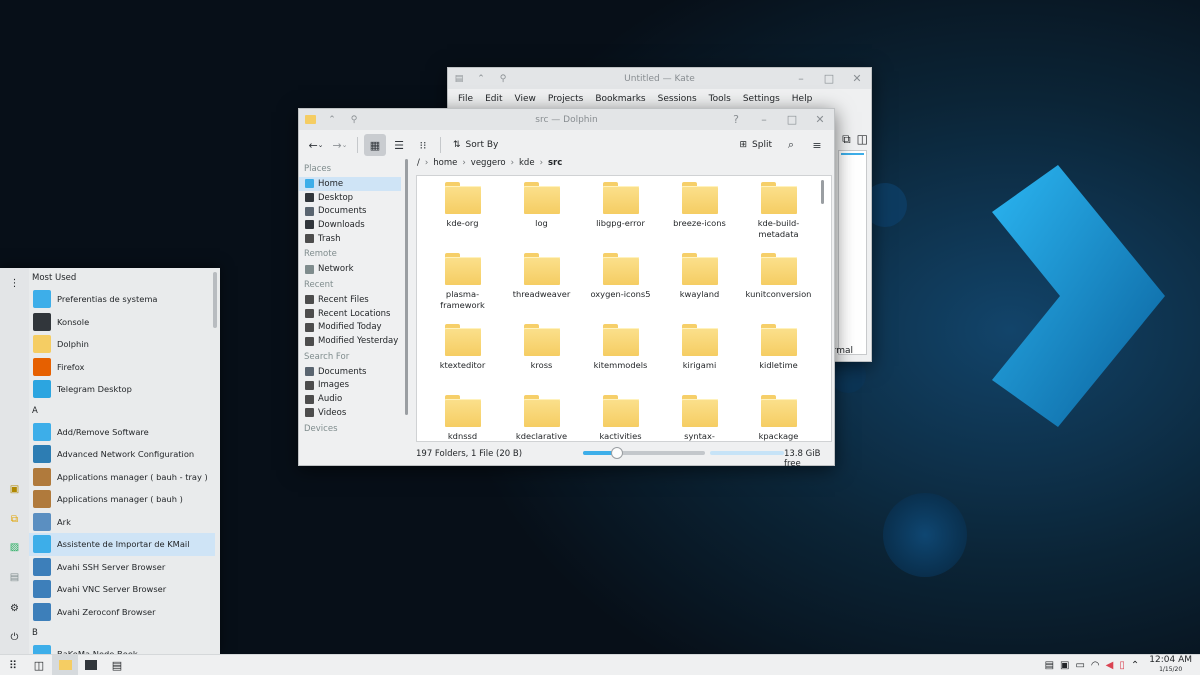  I want to click on breadcrumb: / › home › veggero › kde › src, so click(489, 163).